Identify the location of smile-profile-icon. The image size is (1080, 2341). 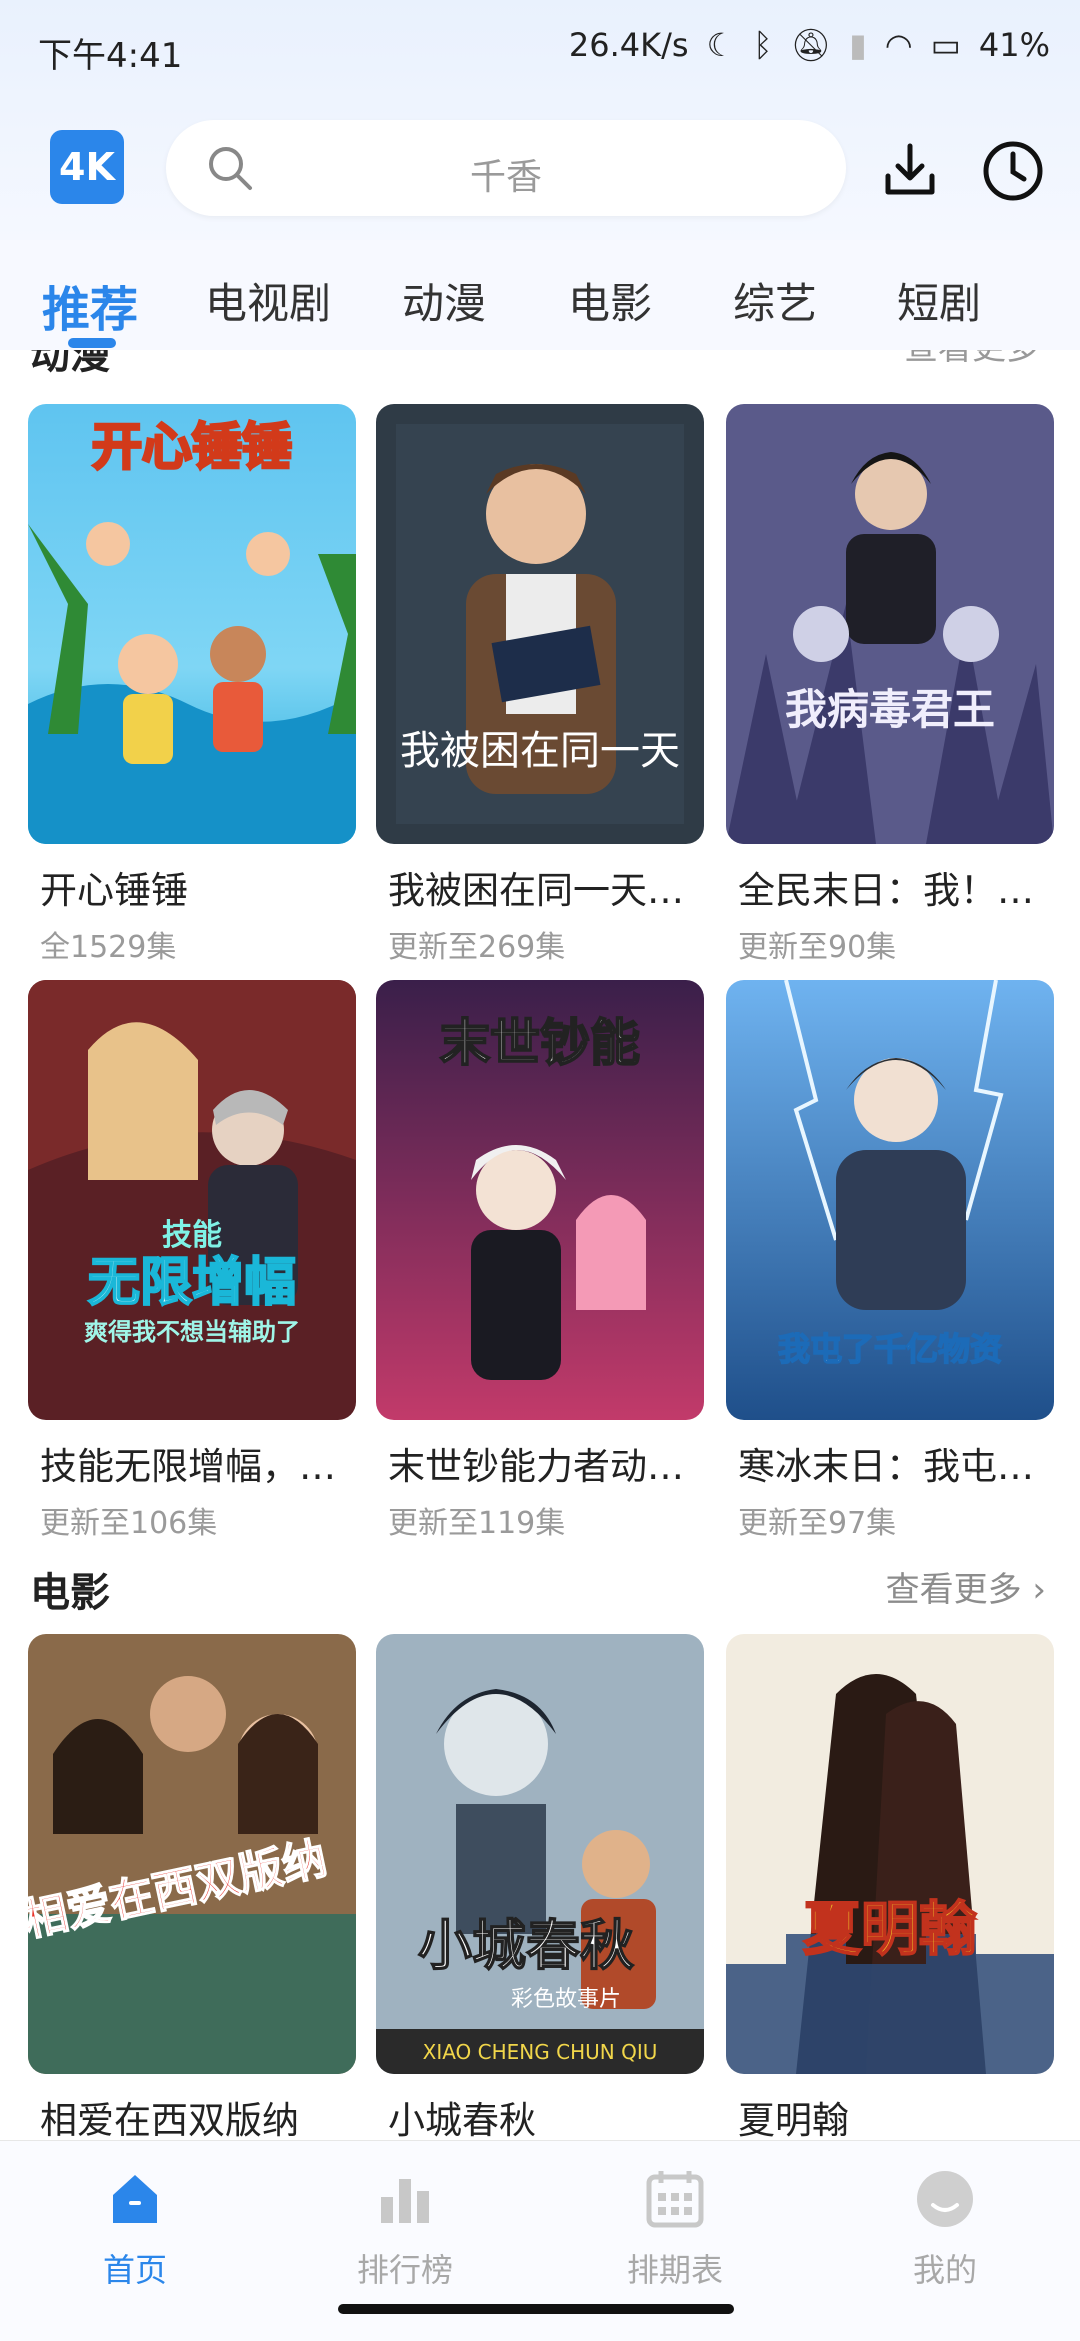
(945, 2199).